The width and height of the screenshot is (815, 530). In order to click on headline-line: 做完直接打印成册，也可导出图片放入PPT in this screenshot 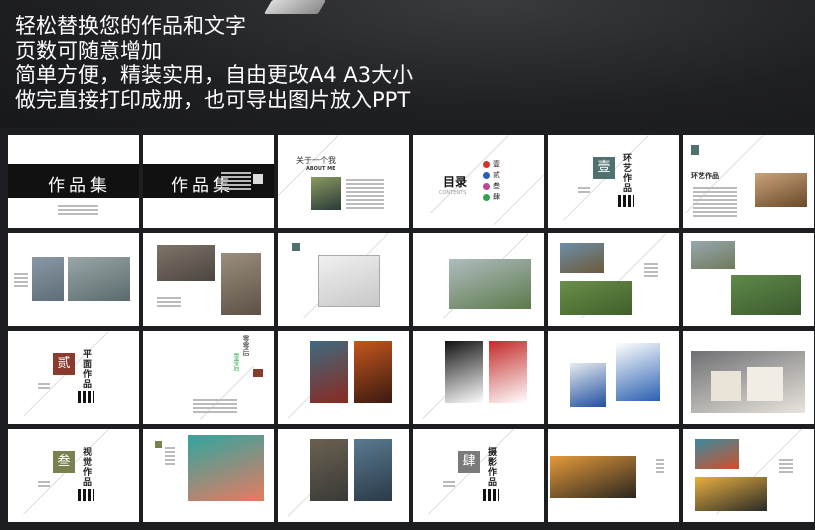, I will do `click(213, 99)`.